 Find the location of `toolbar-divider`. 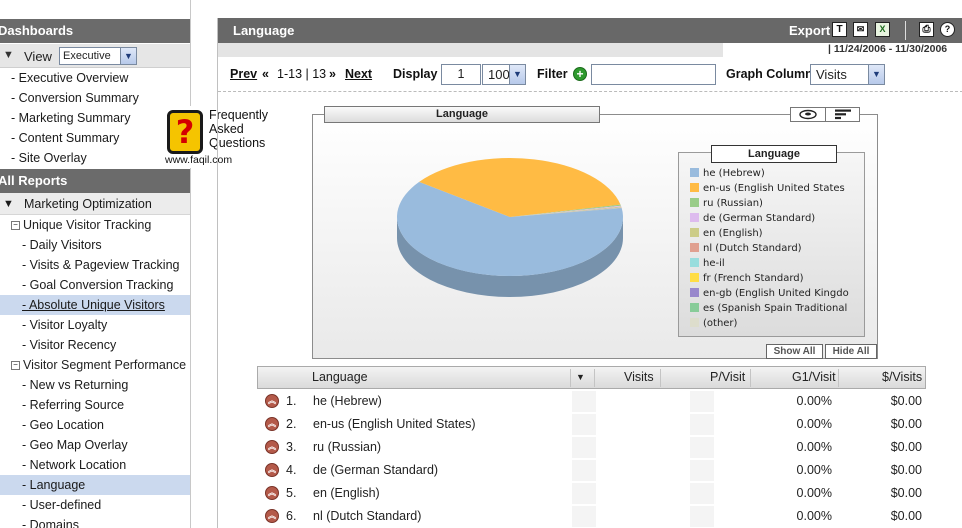

toolbar-divider is located at coordinates (905, 30).